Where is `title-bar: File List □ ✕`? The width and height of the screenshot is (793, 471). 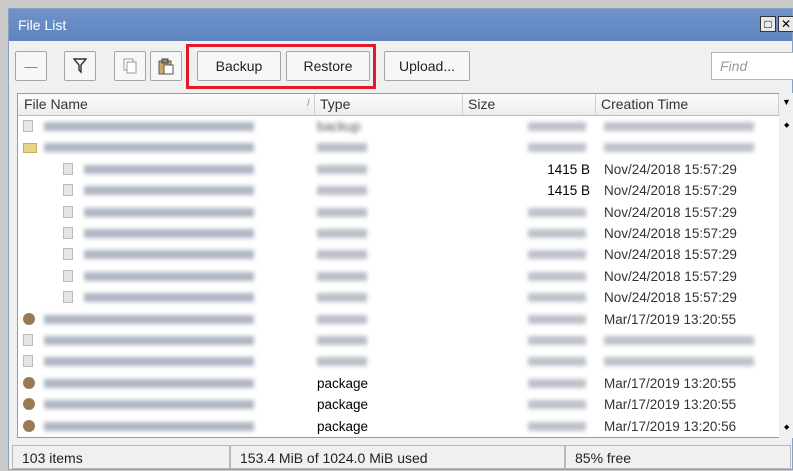
title-bar: File List □ ✕ is located at coordinates (401, 25).